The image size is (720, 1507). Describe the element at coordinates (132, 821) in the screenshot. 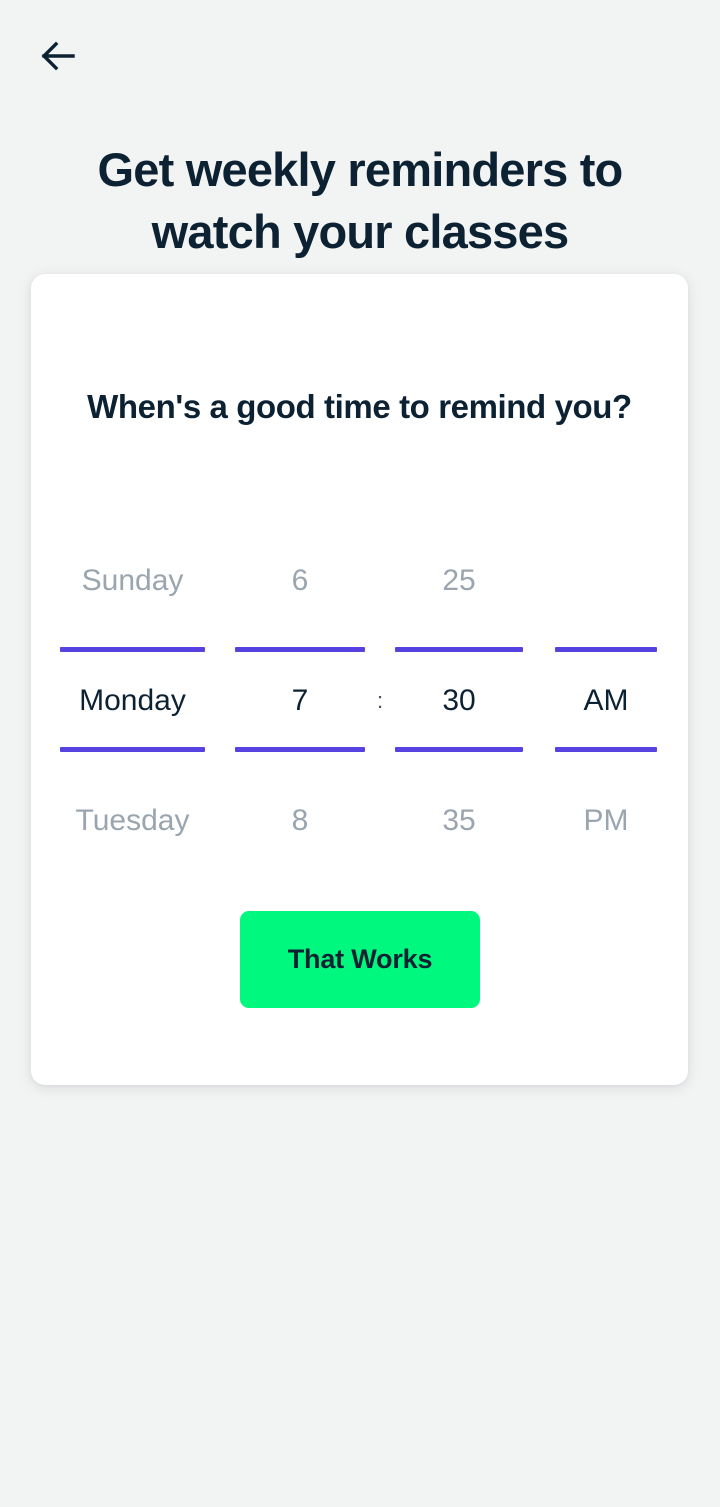

I see `picker-option-day-next: Tuesday` at that location.